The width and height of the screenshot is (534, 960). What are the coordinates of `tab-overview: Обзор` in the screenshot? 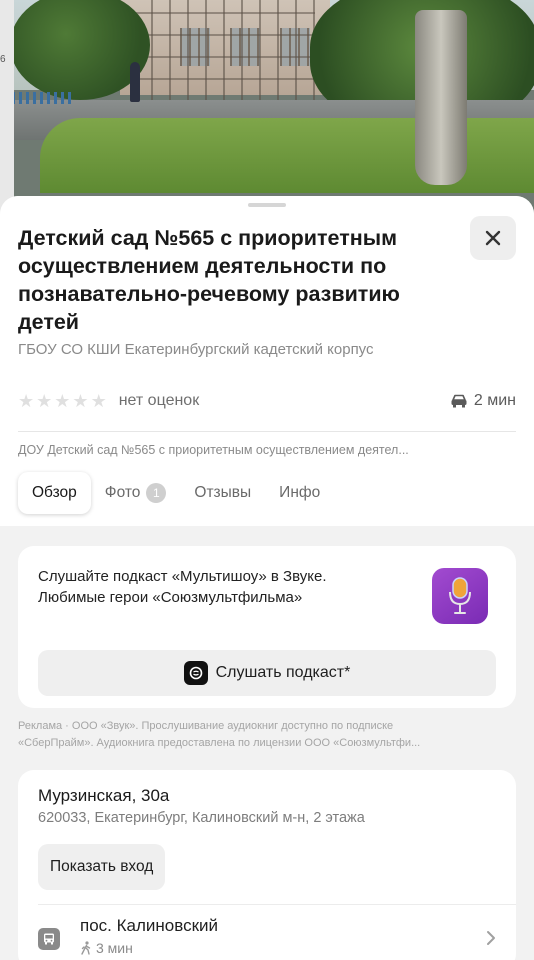 It's located at (54, 493).